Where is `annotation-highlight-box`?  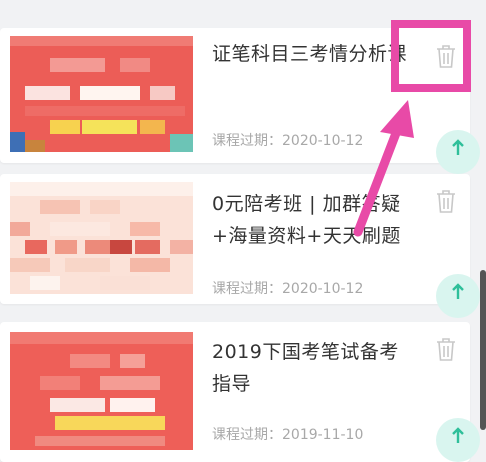 annotation-highlight-box is located at coordinates (431, 56).